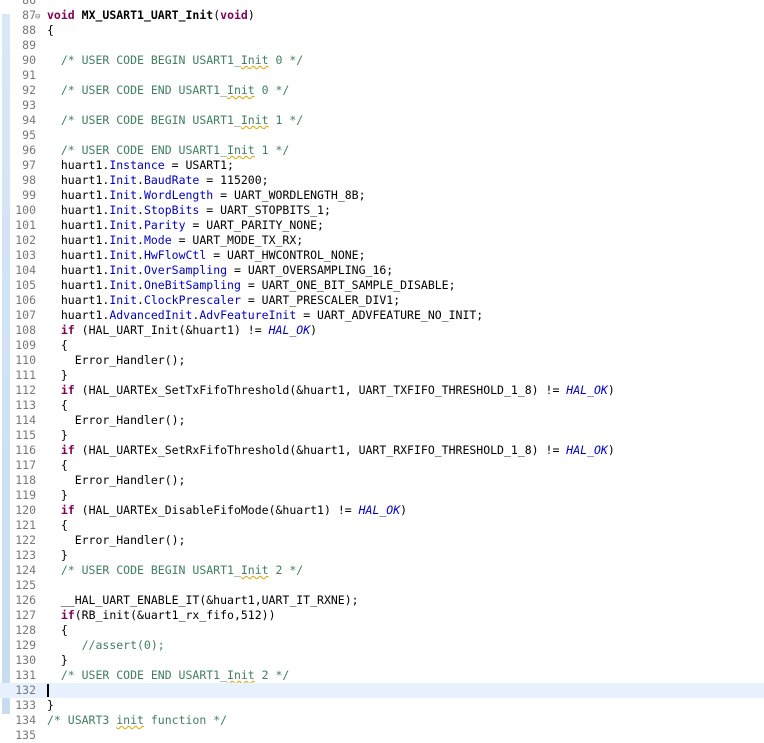 Image resolution: width=764 pixels, height=743 pixels. What do you see at coordinates (29, 75) in the screenshot?
I see `line-number: 91` at bounding box center [29, 75].